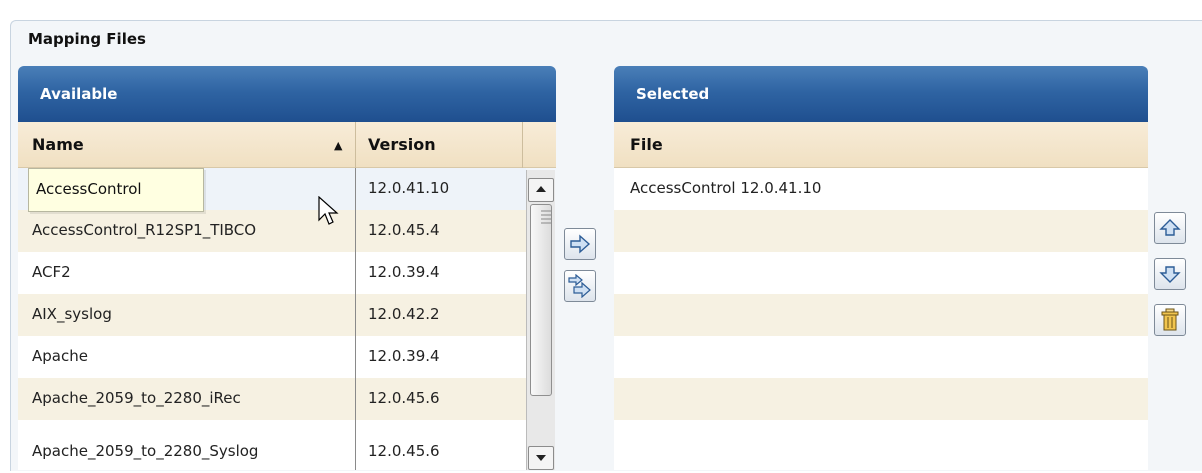 Image resolution: width=1202 pixels, height=473 pixels. I want to click on row-name: ACF2, so click(51, 272).